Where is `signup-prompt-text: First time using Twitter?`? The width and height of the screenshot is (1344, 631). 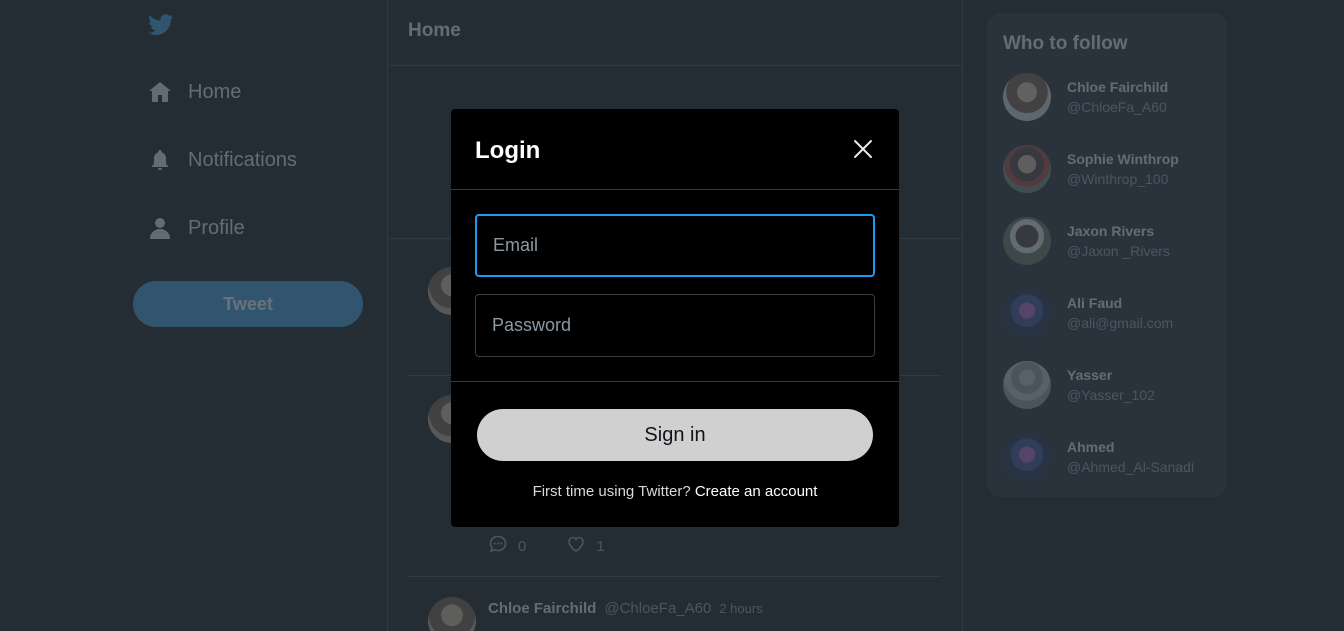 signup-prompt-text: First time using Twitter? is located at coordinates (611, 491).